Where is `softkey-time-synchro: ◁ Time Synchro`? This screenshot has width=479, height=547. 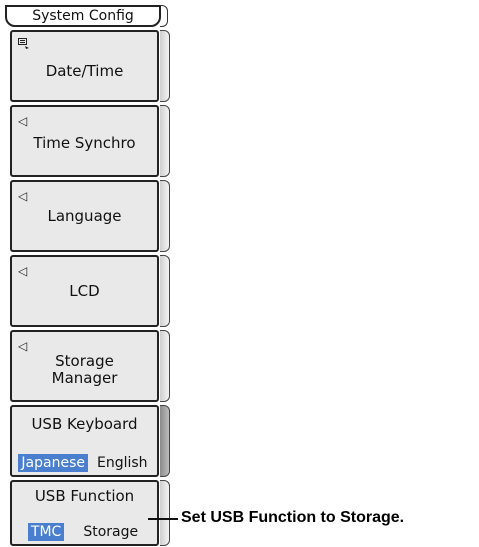
softkey-time-synchro: ◁ Time Synchro is located at coordinates (84, 141).